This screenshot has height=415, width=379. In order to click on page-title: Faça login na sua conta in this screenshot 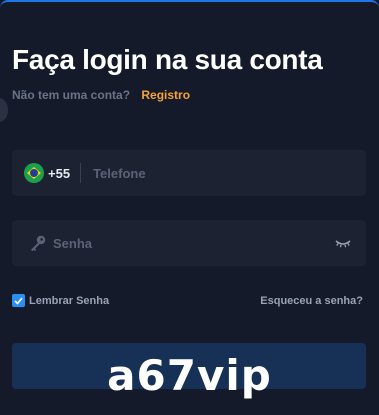, I will do `click(167, 59)`.